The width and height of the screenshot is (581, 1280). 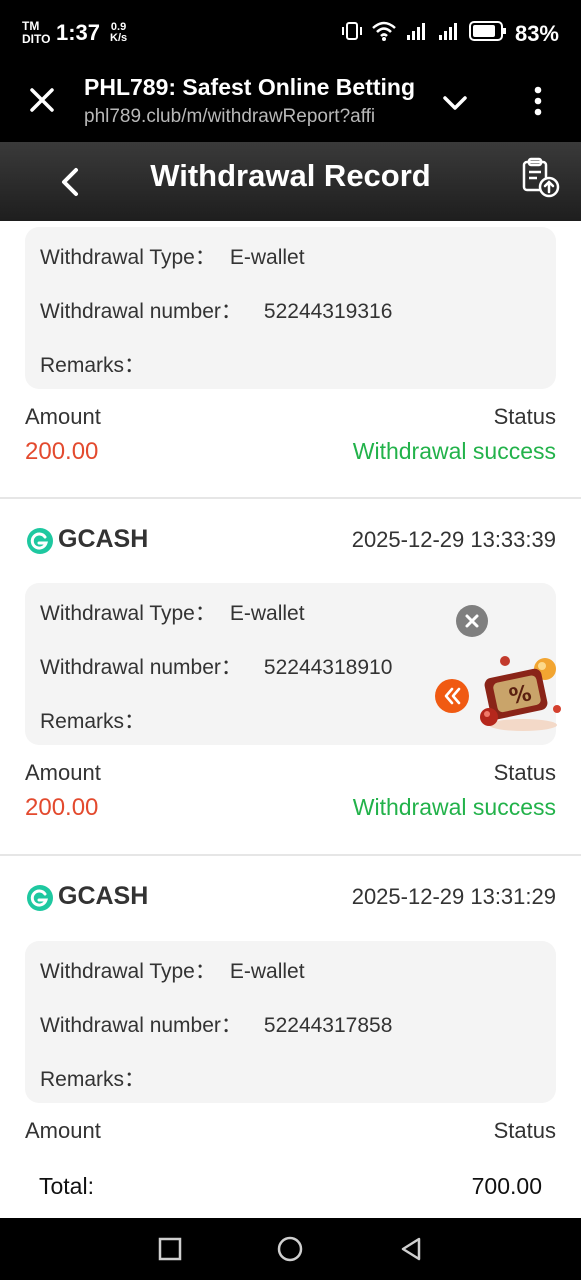 I want to click on carrier-label: TM DITO, so click(x=36, y=33).